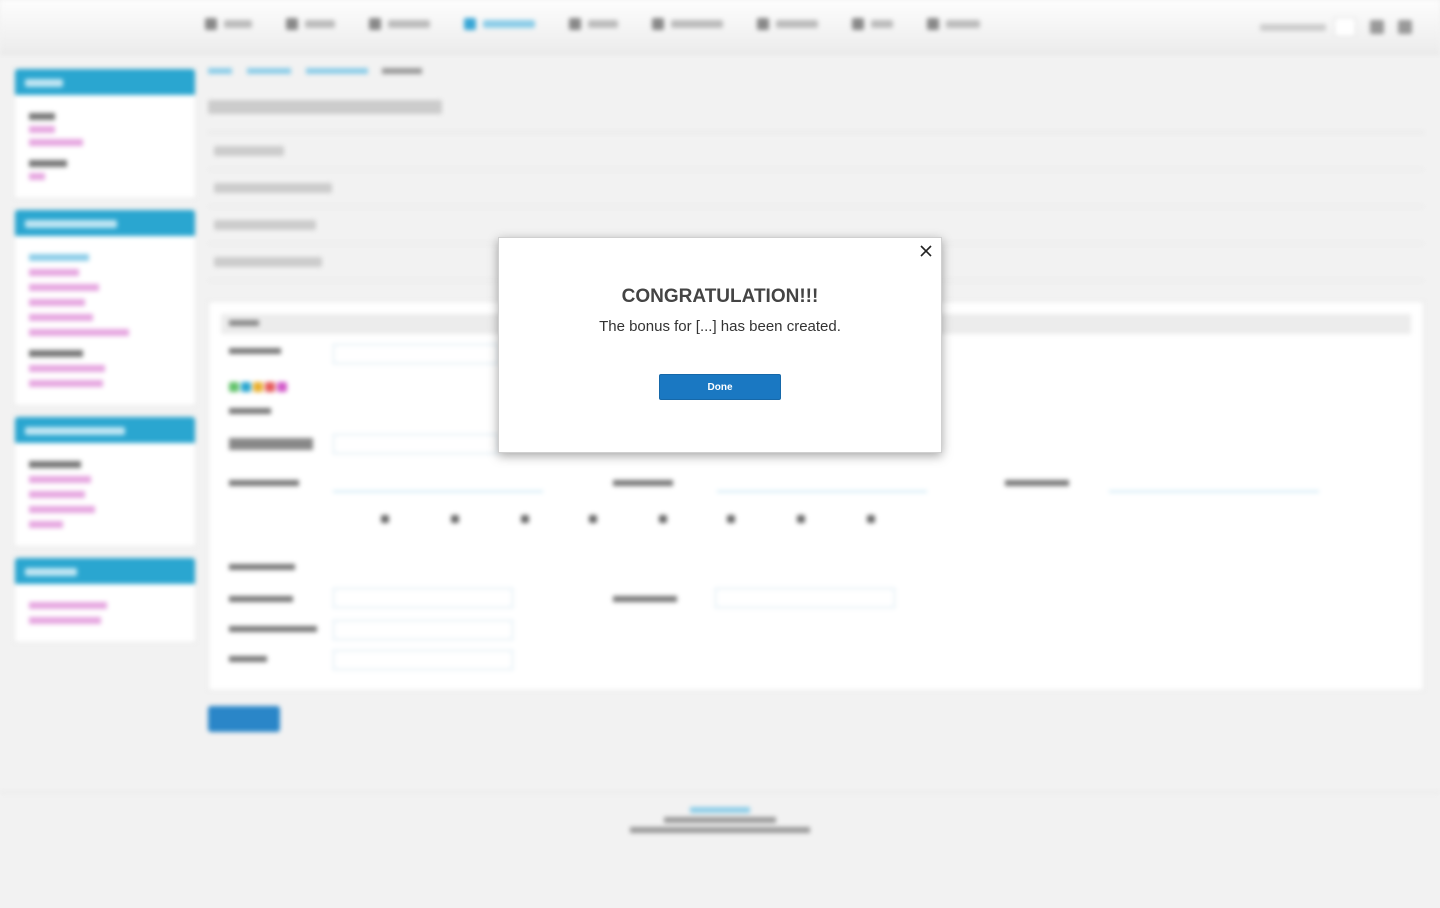 This screenshot has width=1440, height=908. I want to click on audit-icon, so click(658, 24).